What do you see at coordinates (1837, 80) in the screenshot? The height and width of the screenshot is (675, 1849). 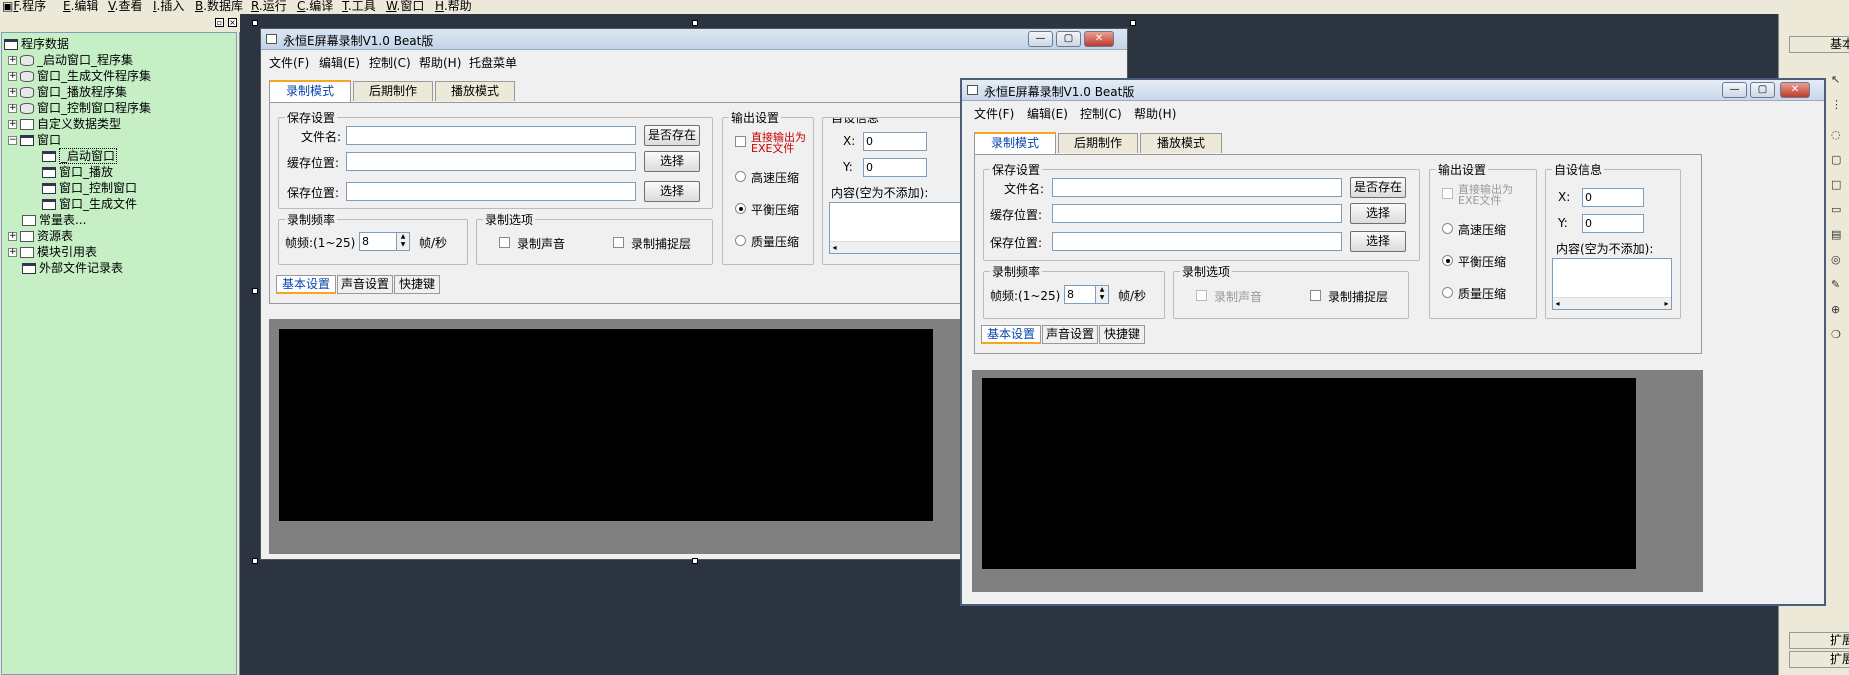 I see `pointer-icon: ↖` at bounding box center [1837, 80].